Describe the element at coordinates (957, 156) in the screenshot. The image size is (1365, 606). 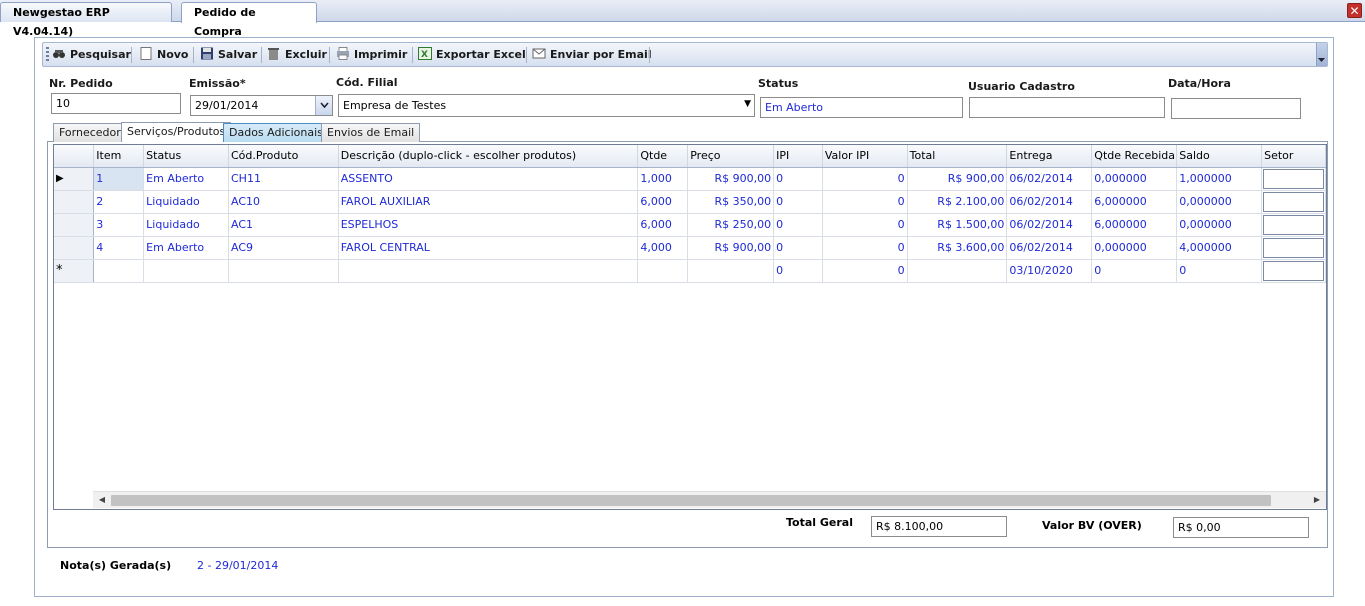
I see `column-header: Total` at that location.